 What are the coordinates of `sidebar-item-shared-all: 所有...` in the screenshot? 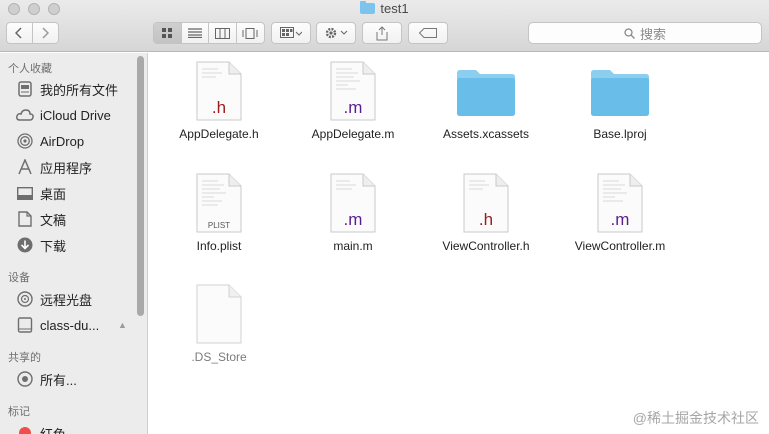 It's located at (46, 379).